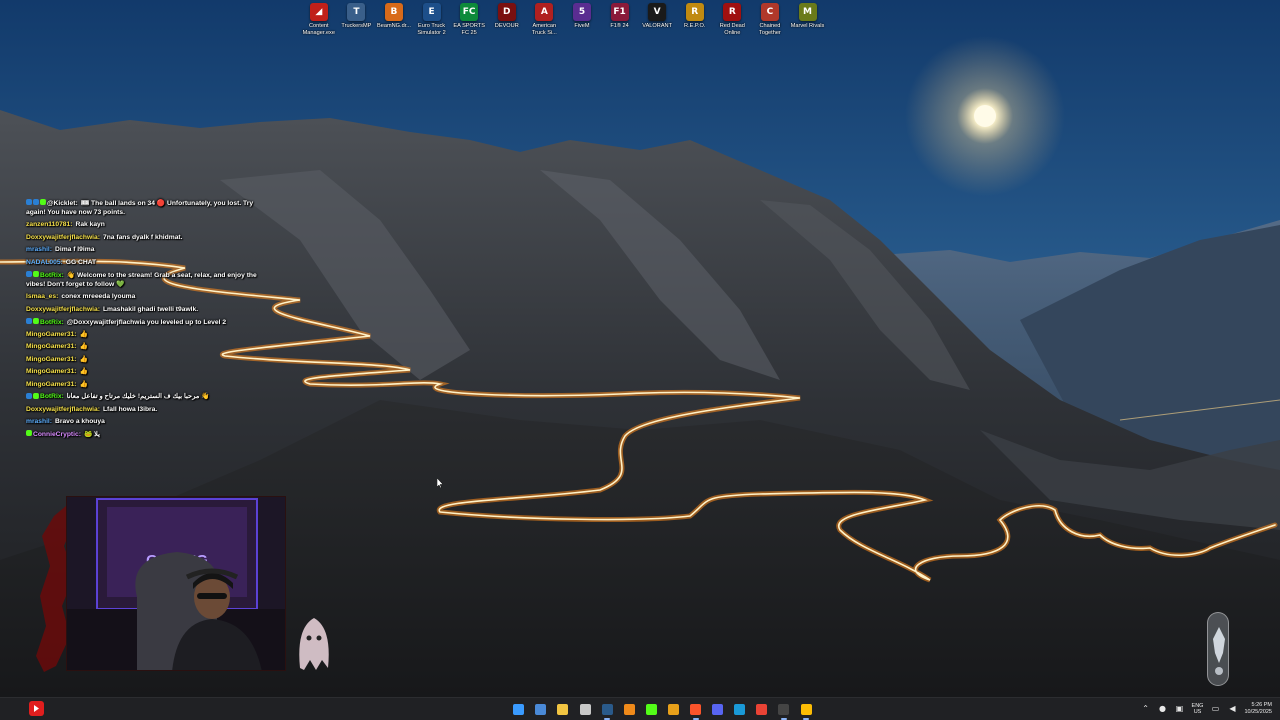  I want to click on microphone-icon: ●, so click(1163, 709).